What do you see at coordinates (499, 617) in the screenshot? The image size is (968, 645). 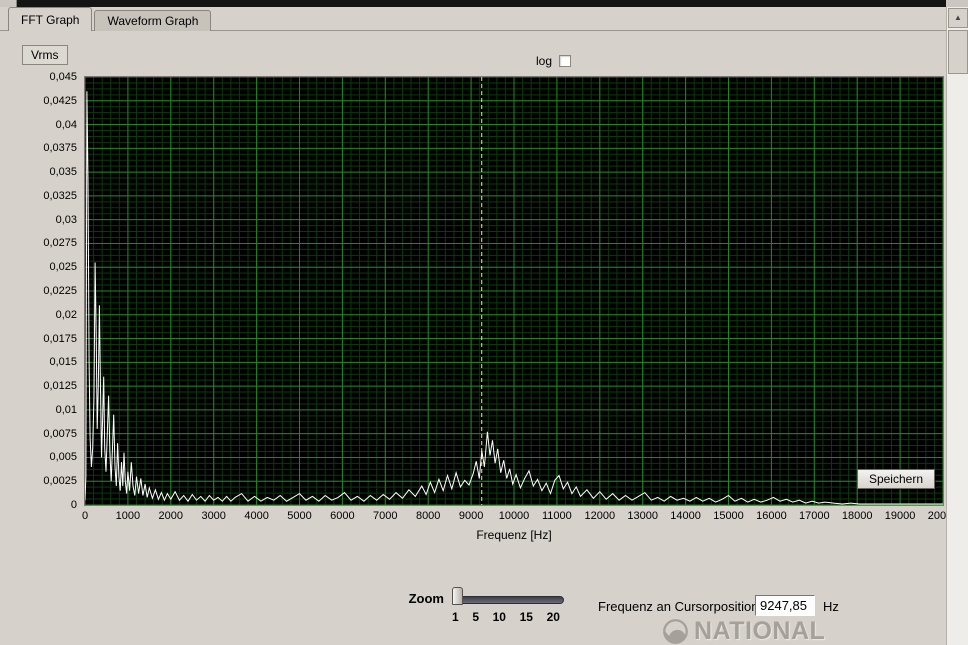 I see `zoom-tick-label: 10` at bounding box center [499, 617].